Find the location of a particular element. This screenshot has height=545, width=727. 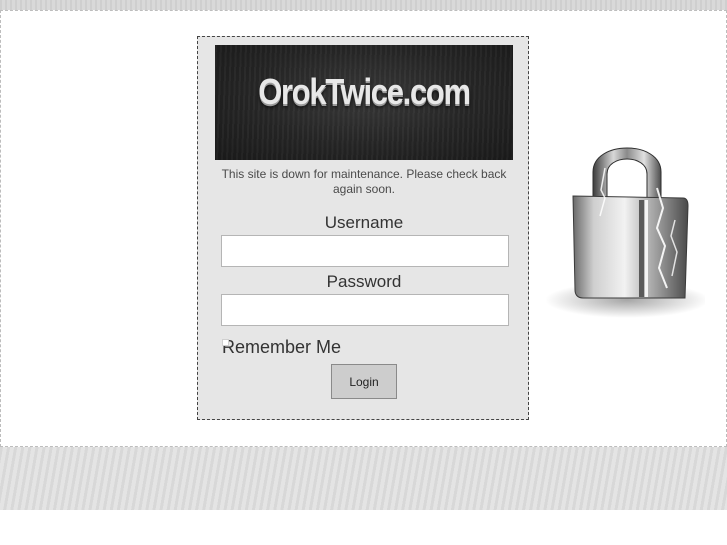

password-label: Password is located at coordinates (364, 281).